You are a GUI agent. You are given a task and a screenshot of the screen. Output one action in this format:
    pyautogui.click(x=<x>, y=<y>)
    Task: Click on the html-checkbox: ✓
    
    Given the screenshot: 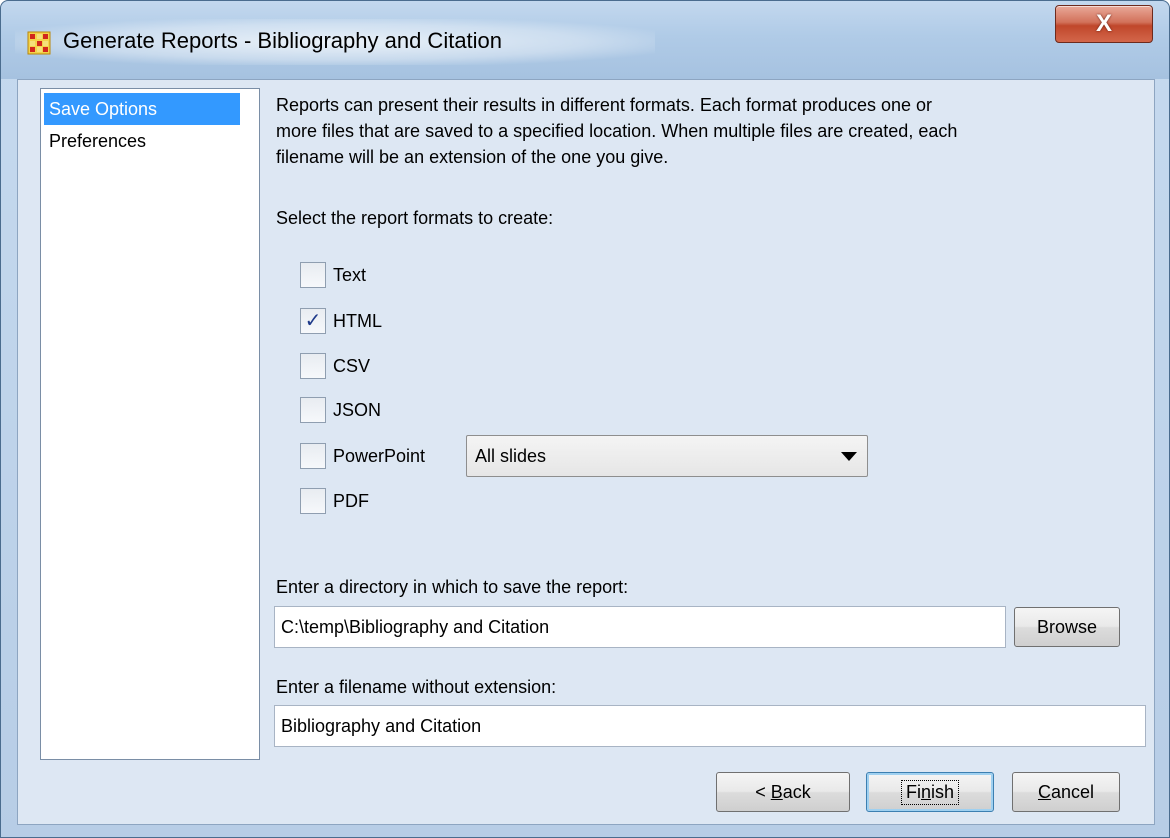 What is the action you would take?
    pyautogui.click(x=313, y=321)
    